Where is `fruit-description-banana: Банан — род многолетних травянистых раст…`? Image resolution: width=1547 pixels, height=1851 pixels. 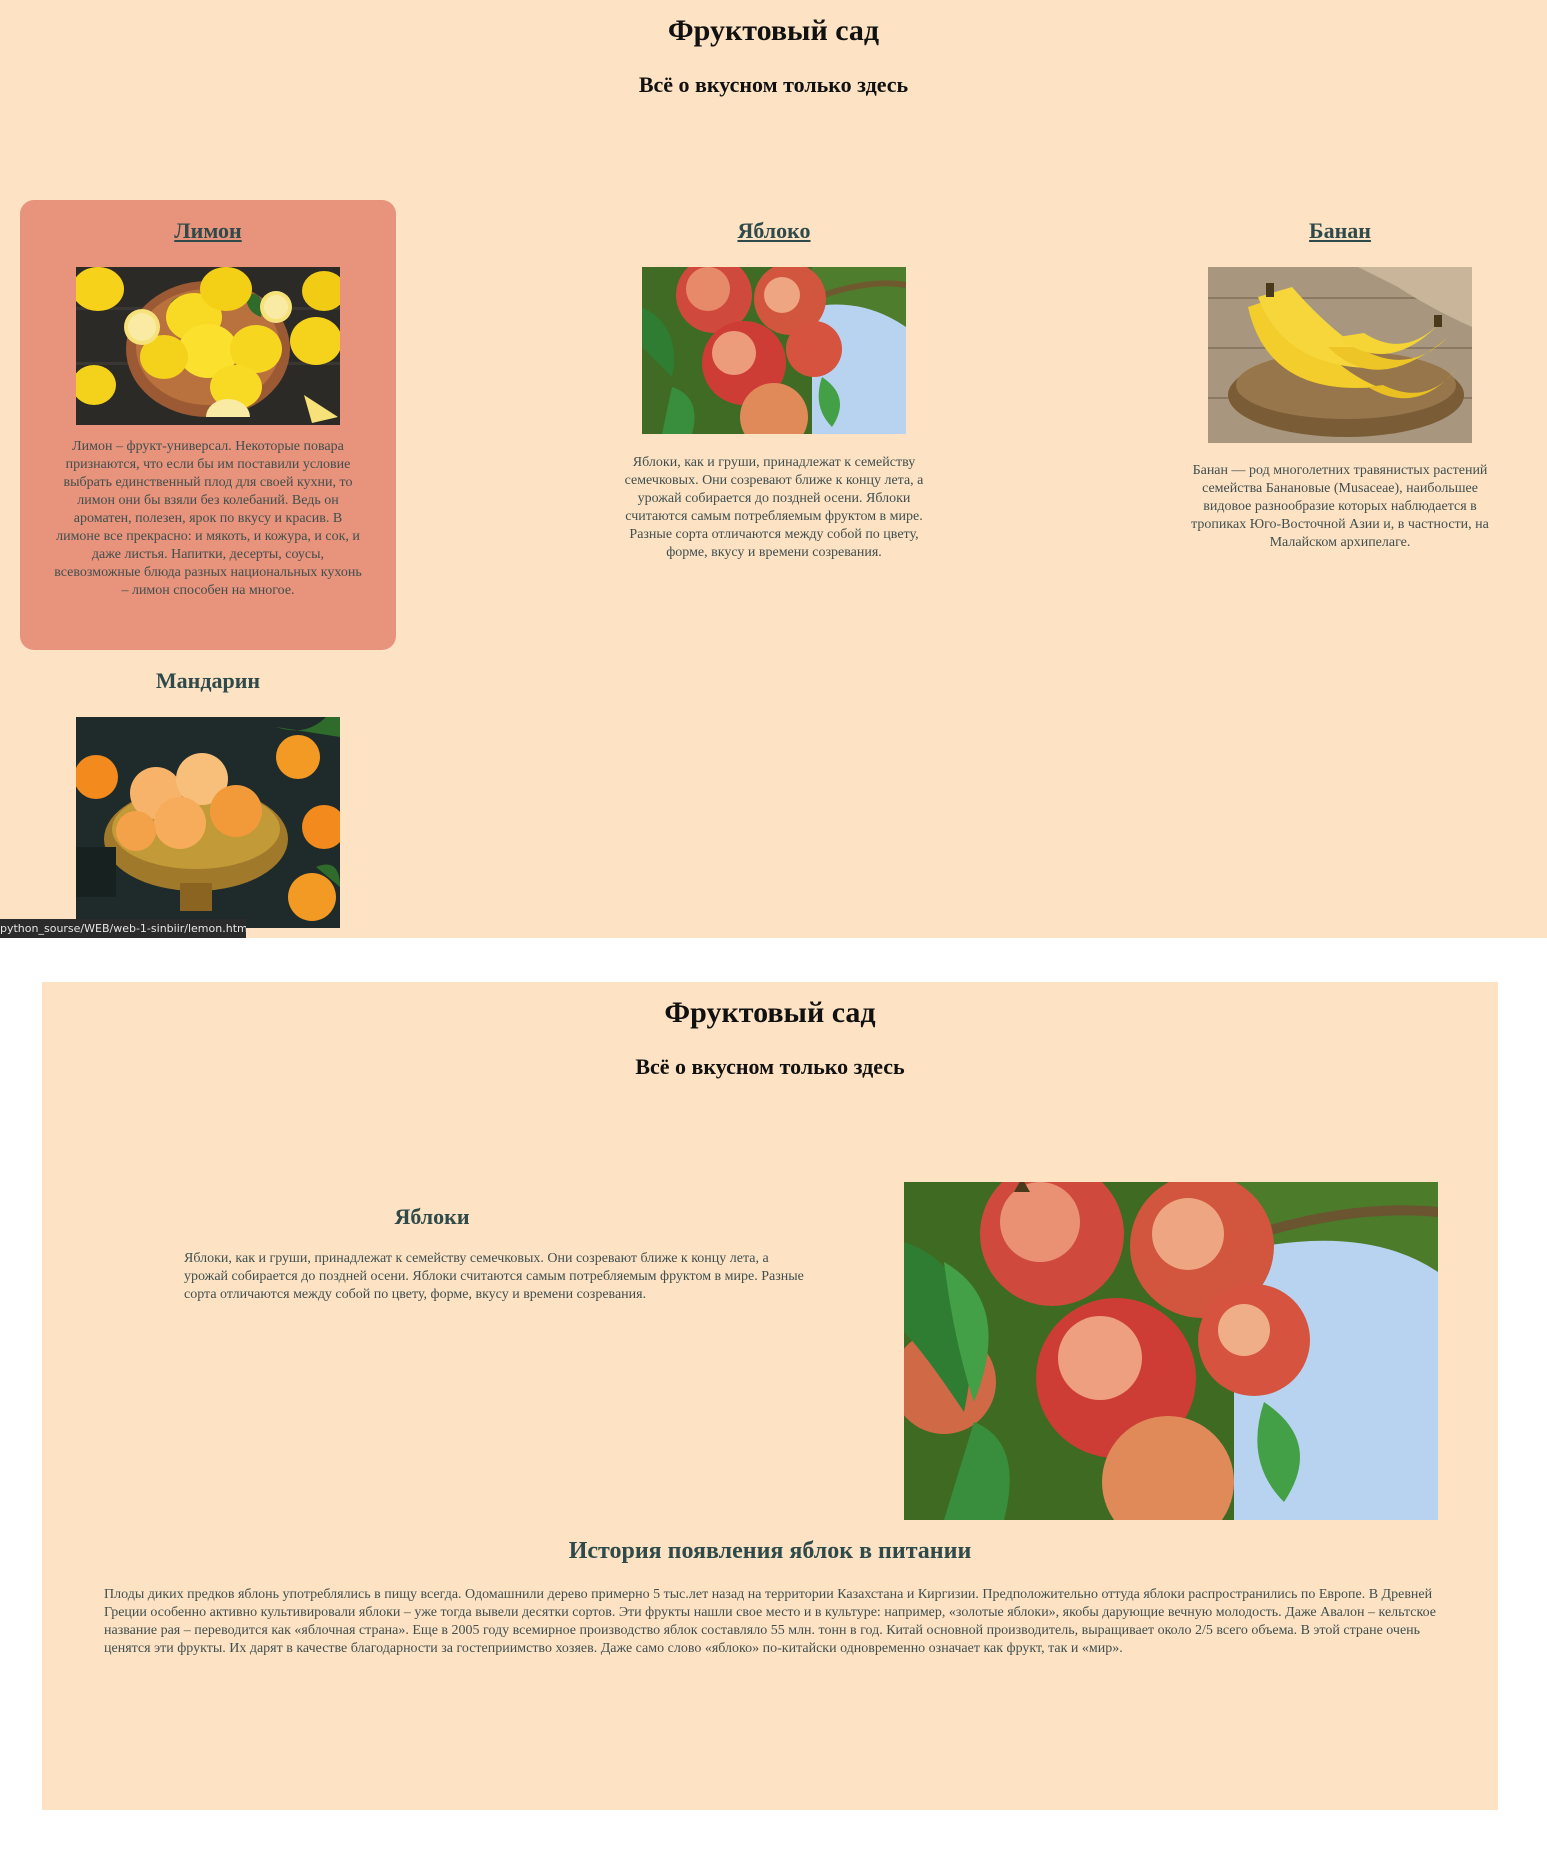 fruit-description-banana: Банан — род многолетних травянистых раст… is located at coordinates (1340, 506).